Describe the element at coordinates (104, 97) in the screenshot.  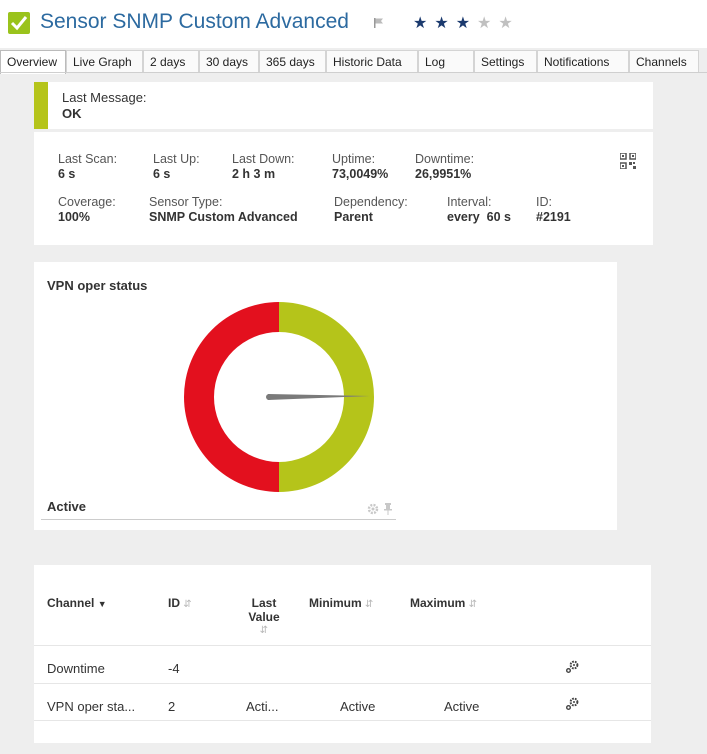
I see `last-message-label: Last Message:` at that location.